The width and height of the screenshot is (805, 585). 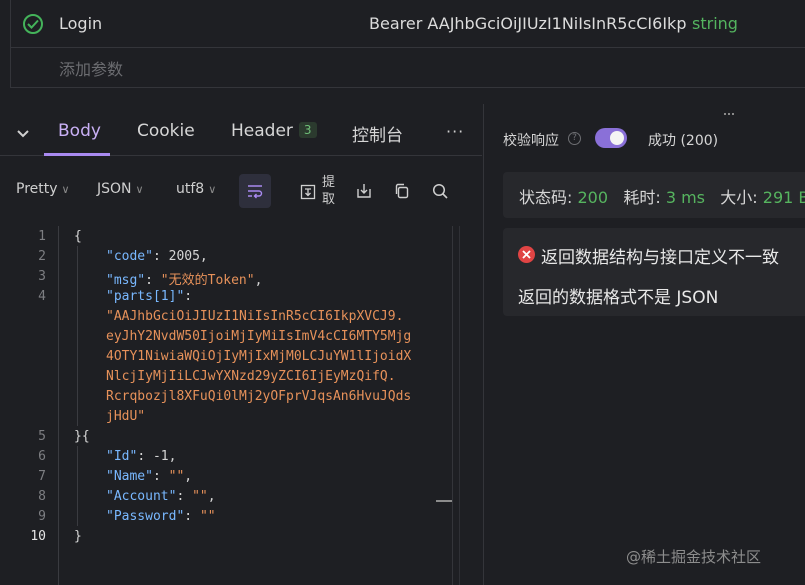 I want to click on response-tabs: Body Cookie Header 3 控制台 ···, so click(x=241, y=130).